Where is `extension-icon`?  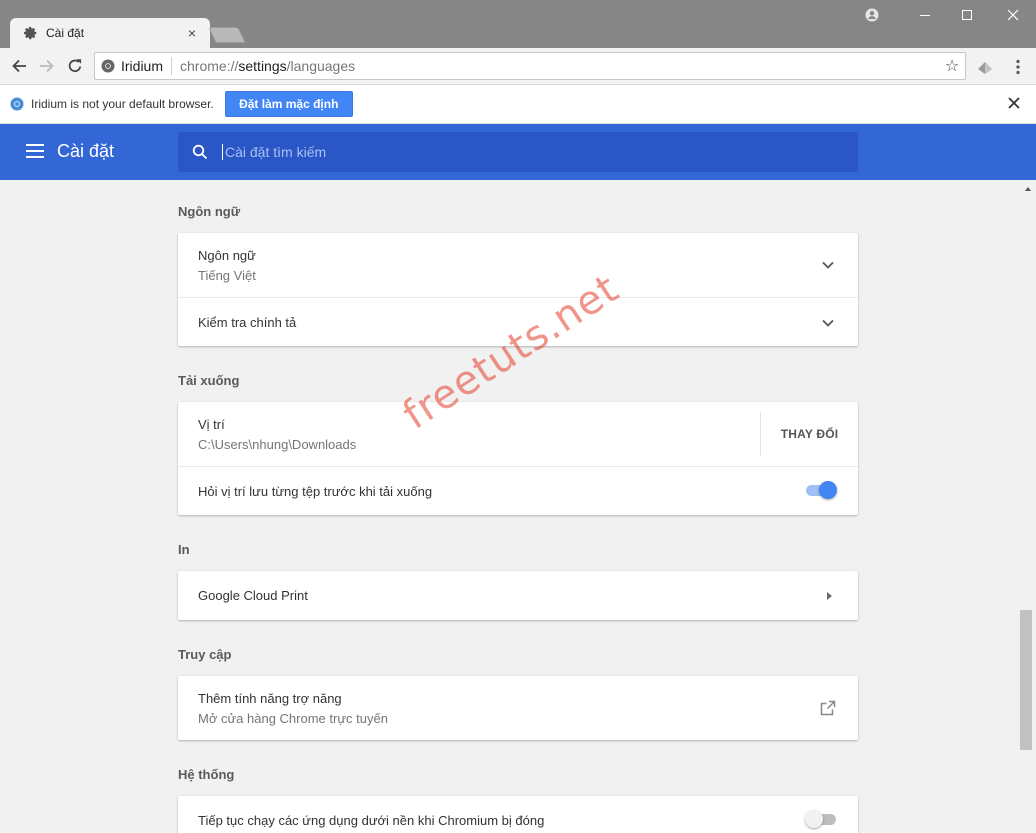 extension-icon is located at coordinates (985, 67).